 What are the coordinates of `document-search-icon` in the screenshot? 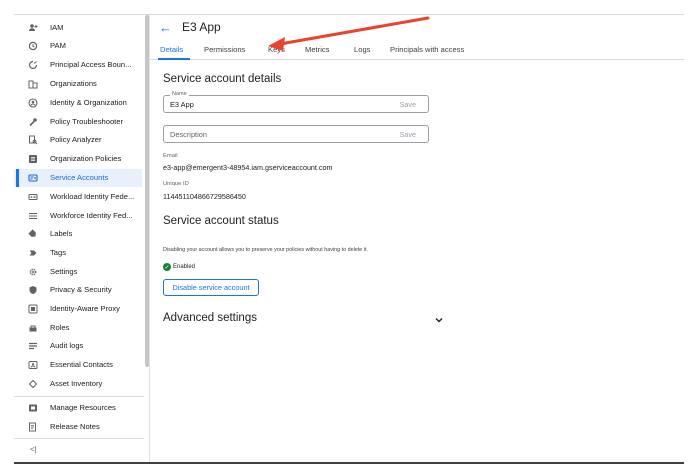 It's located at (33, 140).